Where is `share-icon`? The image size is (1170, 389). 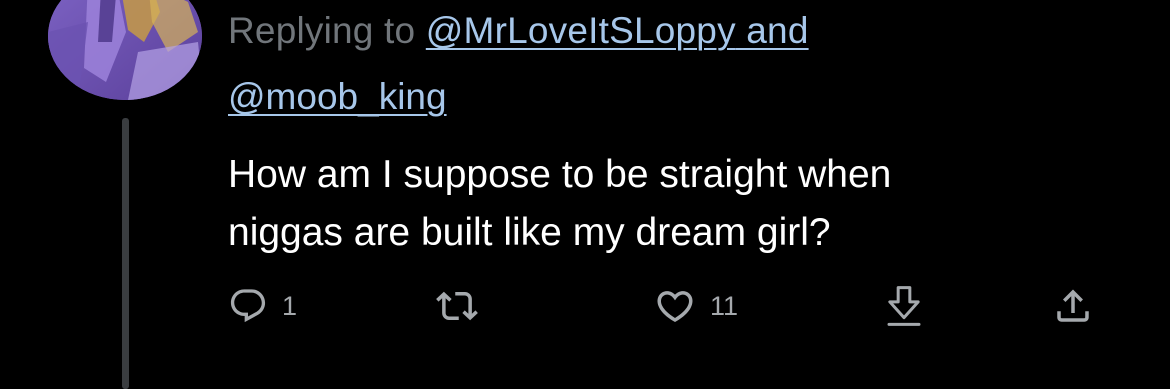
share-icon is located at coordinates (1073, 305).